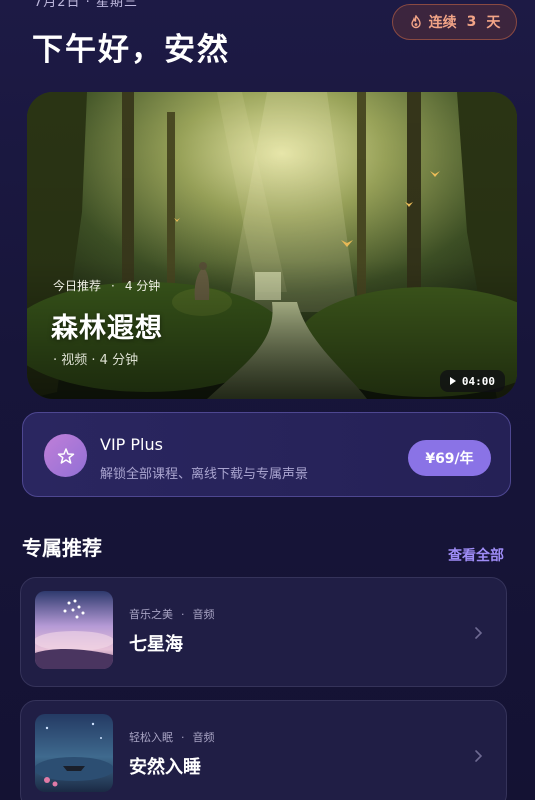 The width and height of the screenshot is (535, 800). I want to click on vip-description: 解锁全部课程、离线下载与专属声景, so click(204, 474).